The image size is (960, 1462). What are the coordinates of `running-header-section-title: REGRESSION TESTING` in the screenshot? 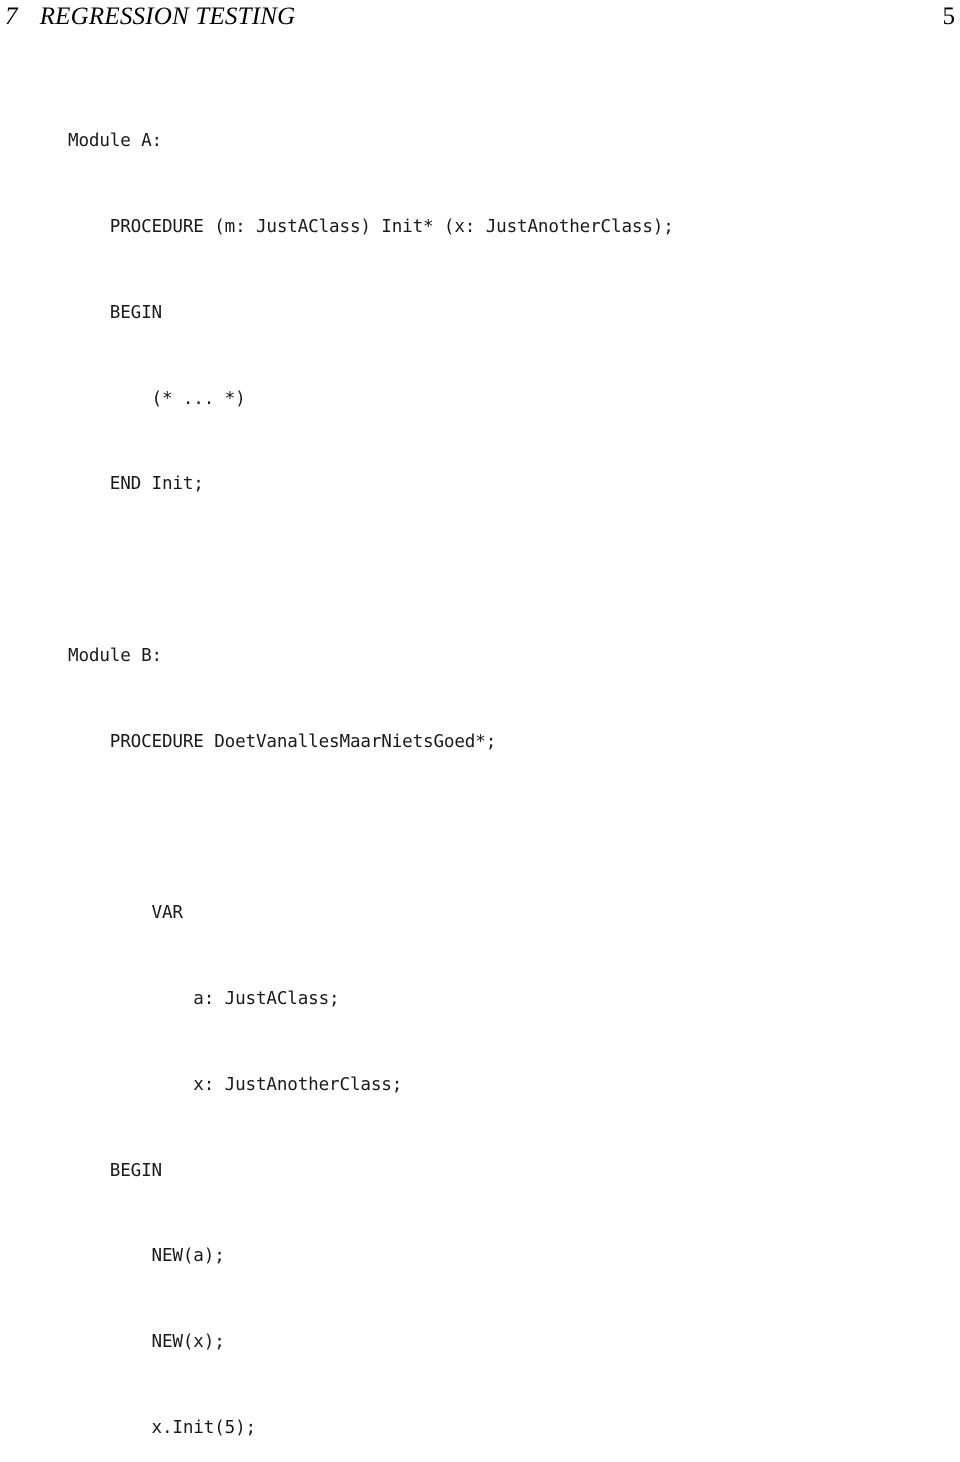 It's located at (167, 16).